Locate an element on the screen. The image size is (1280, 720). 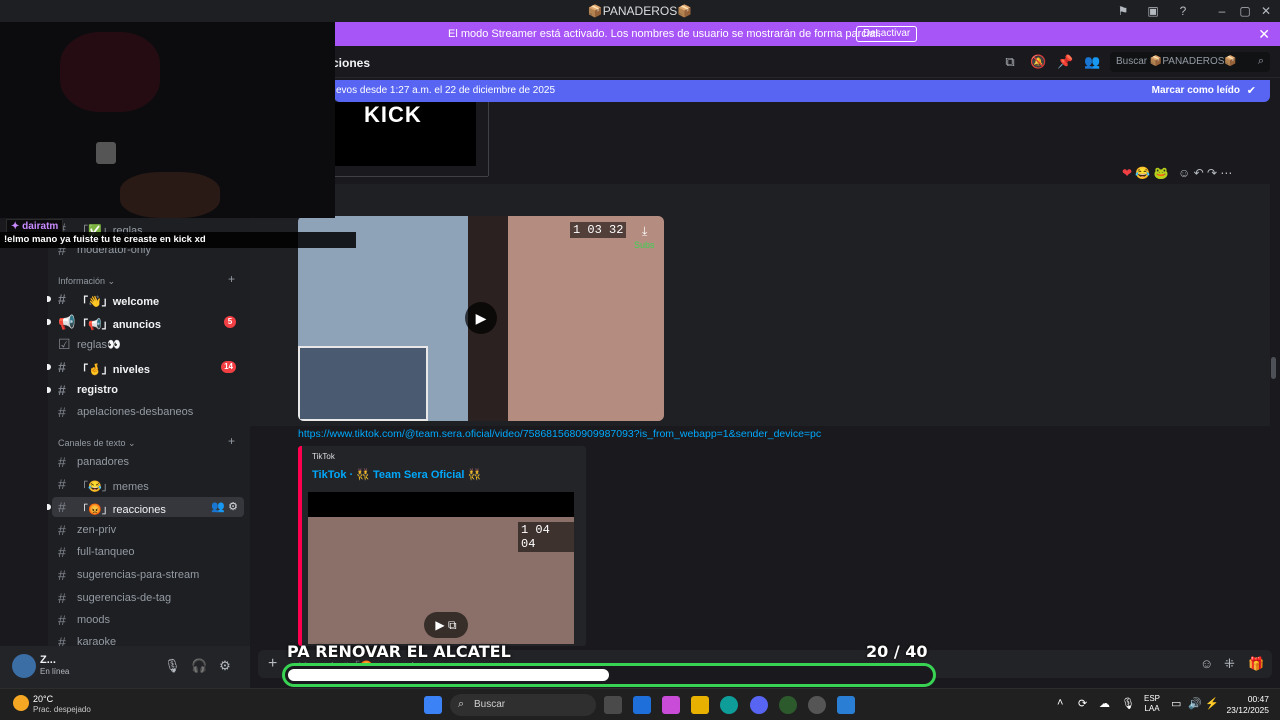
headphones-icon: 🎧 is located at coordinates (199, 666).